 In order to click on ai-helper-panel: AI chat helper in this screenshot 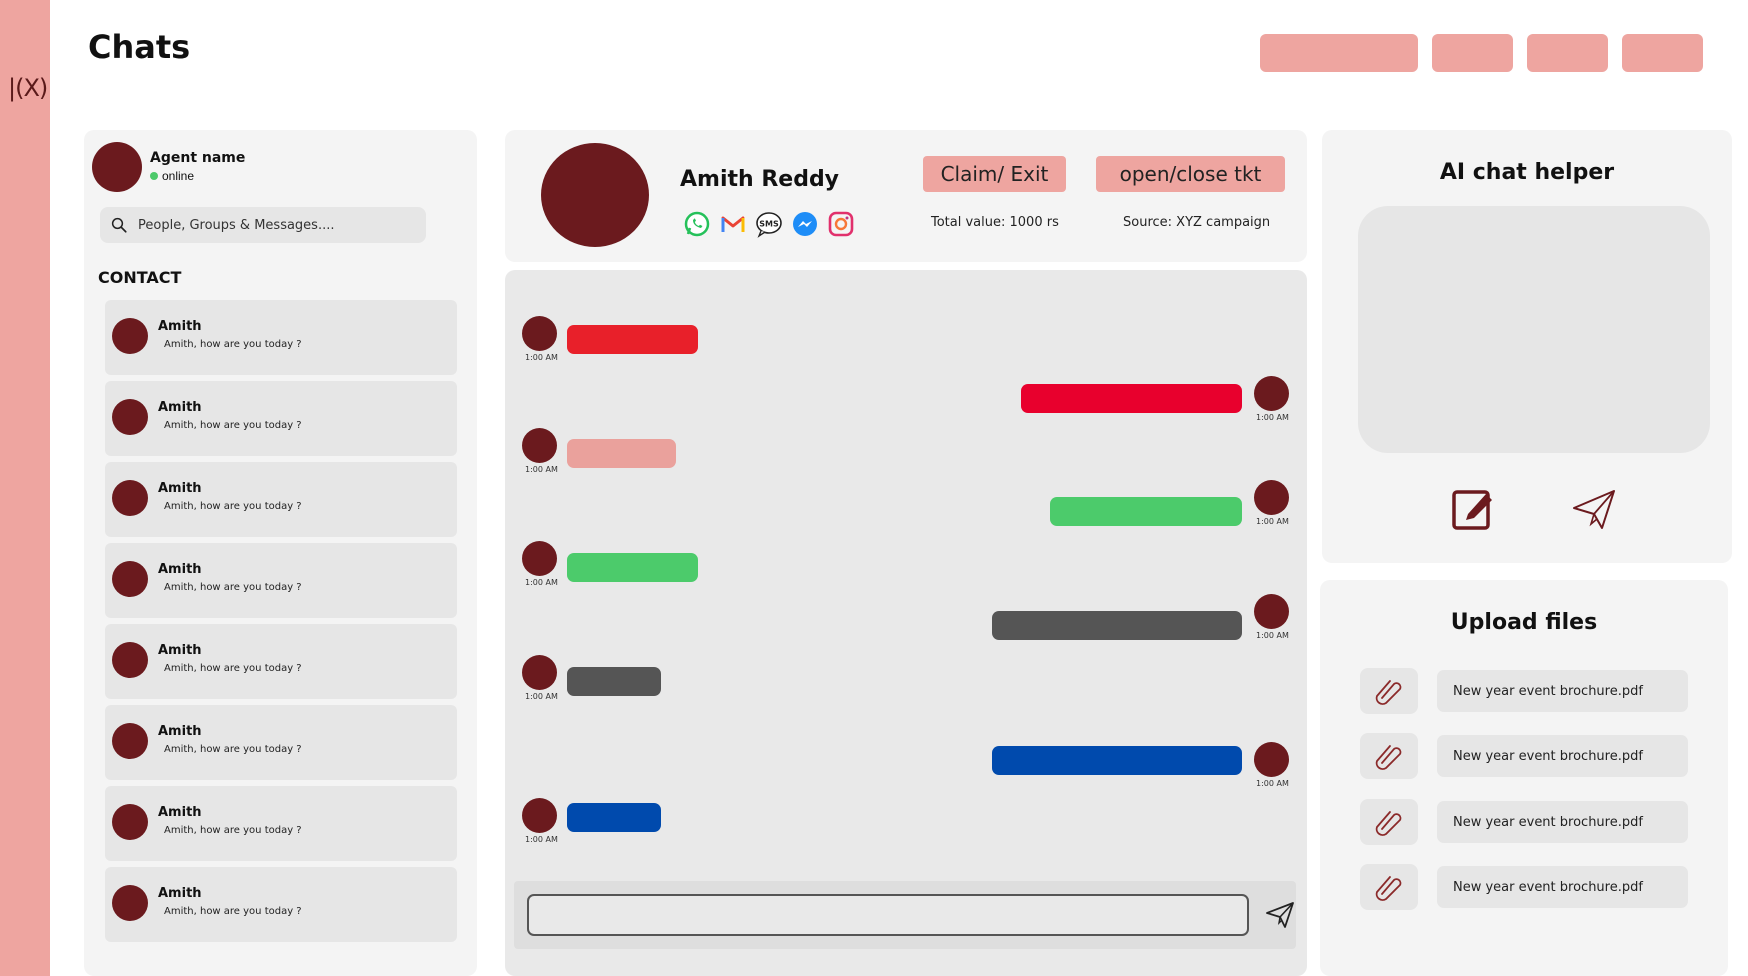, I will do `click(1527, 346)`.